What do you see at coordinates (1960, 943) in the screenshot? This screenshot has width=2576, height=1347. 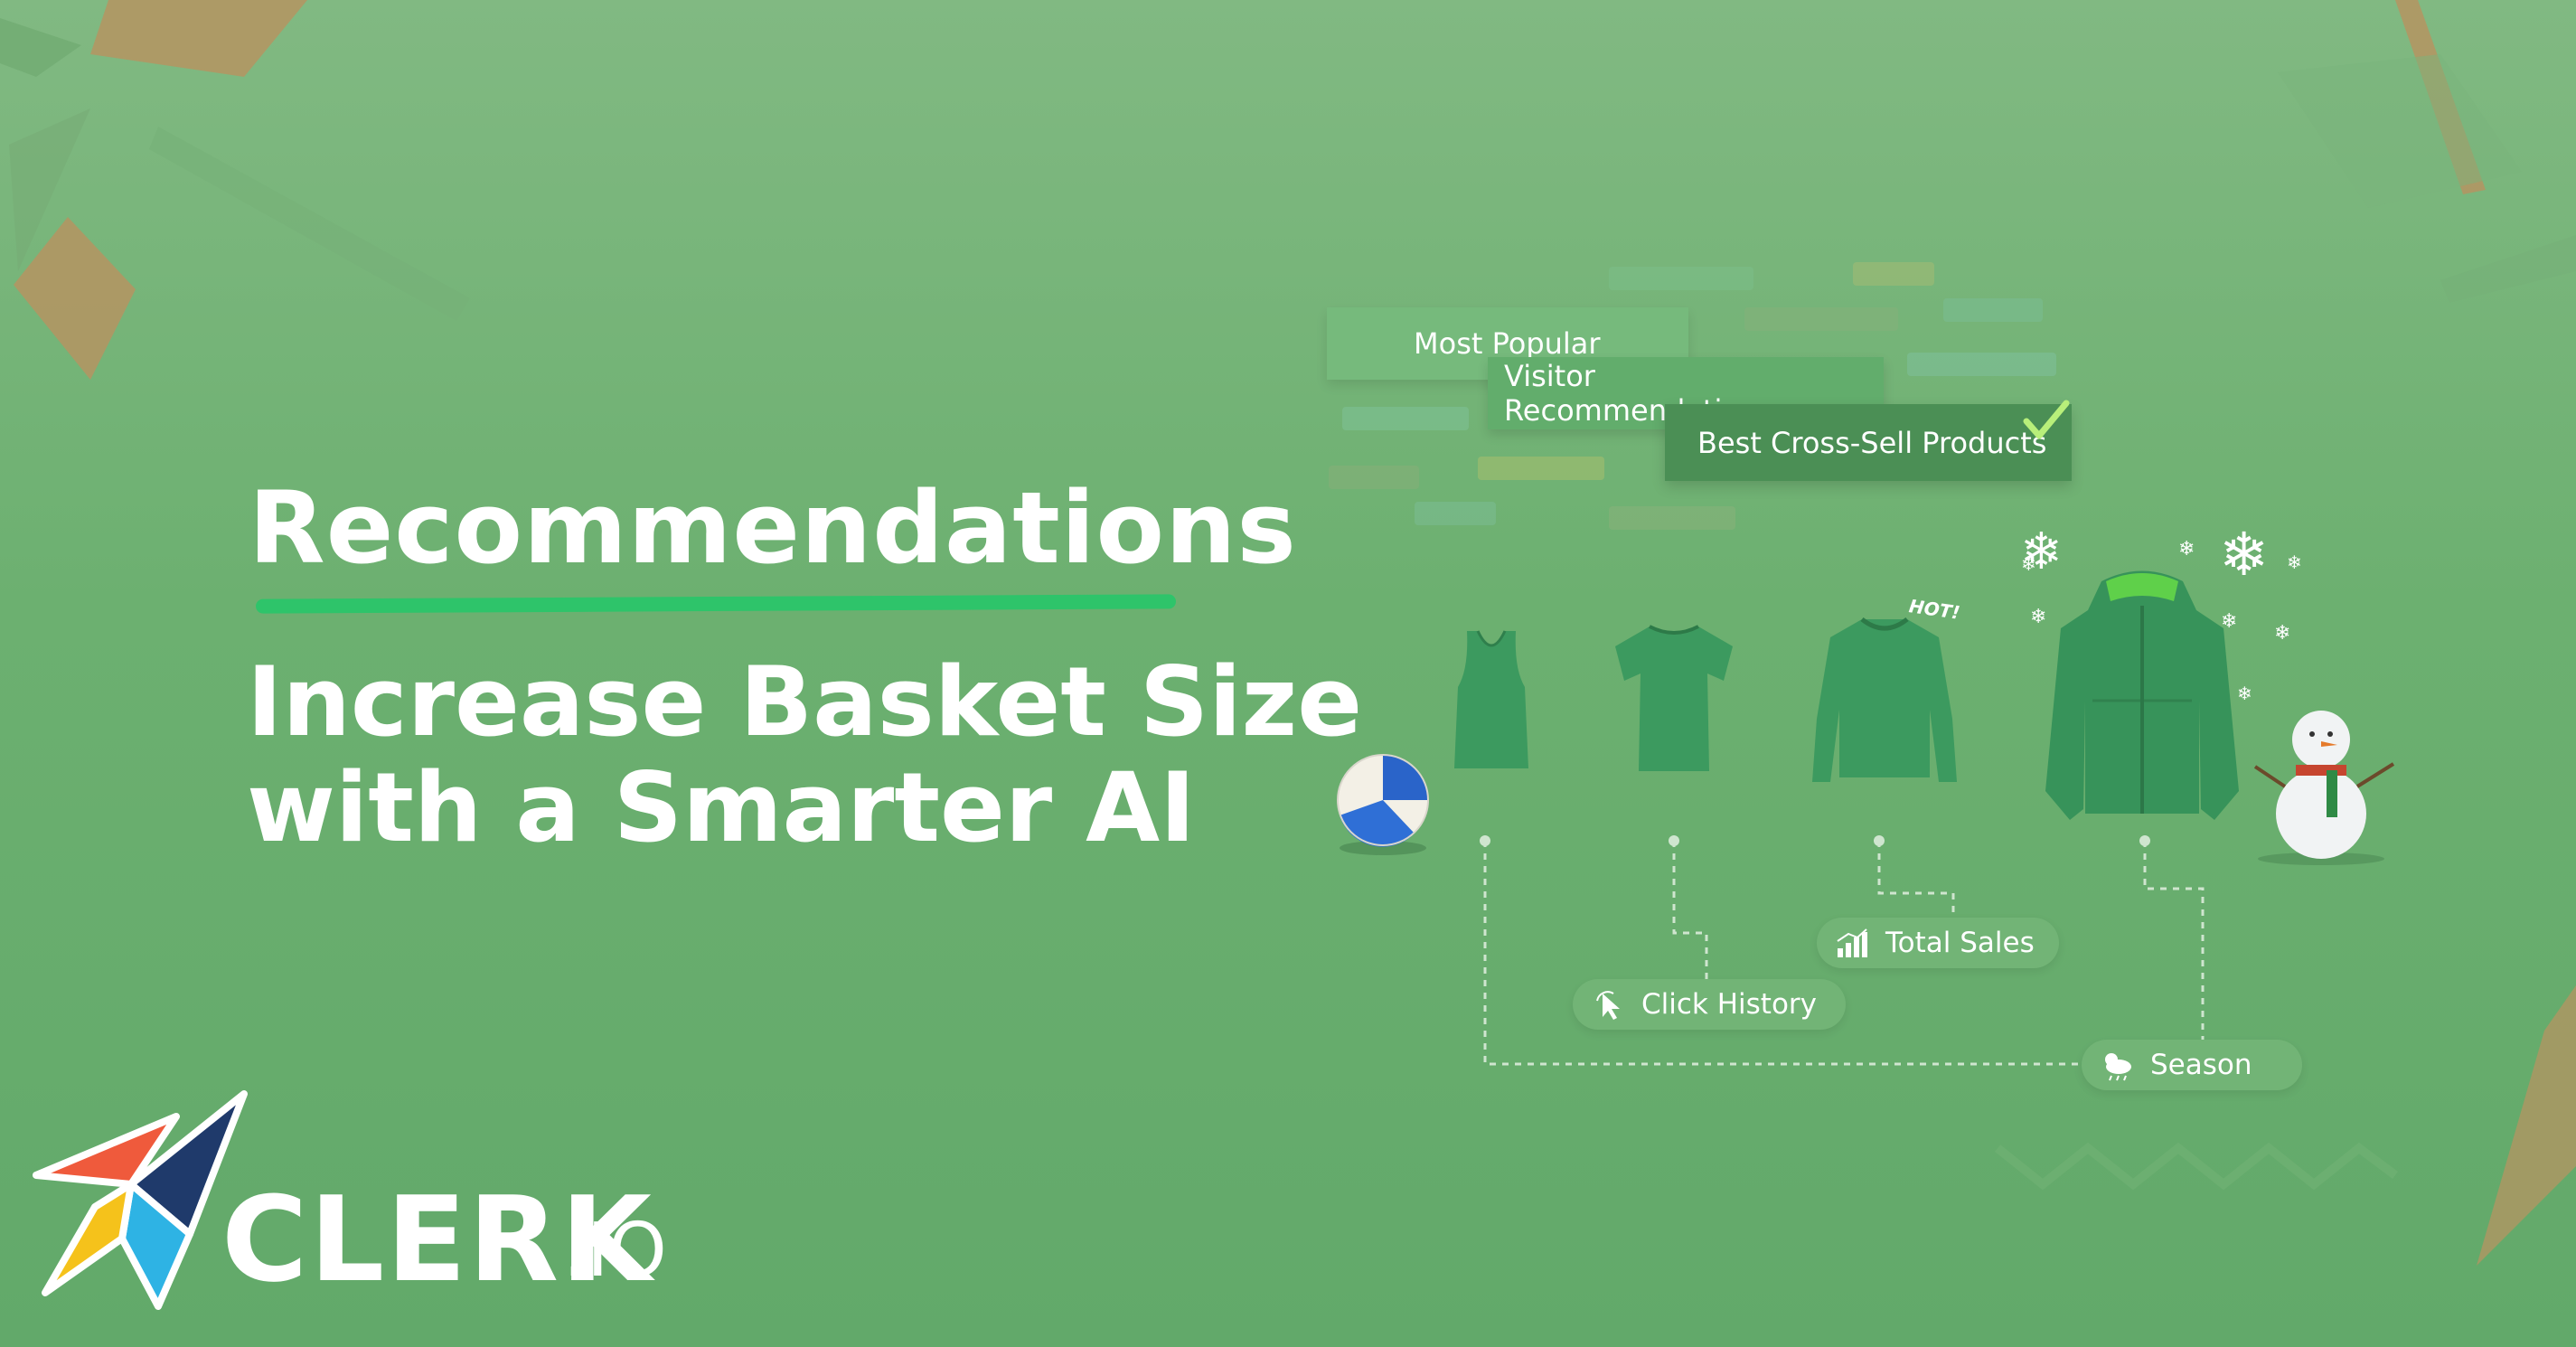 I see `total-sales-label: Total Sales` at bounding box center [1960, 943].